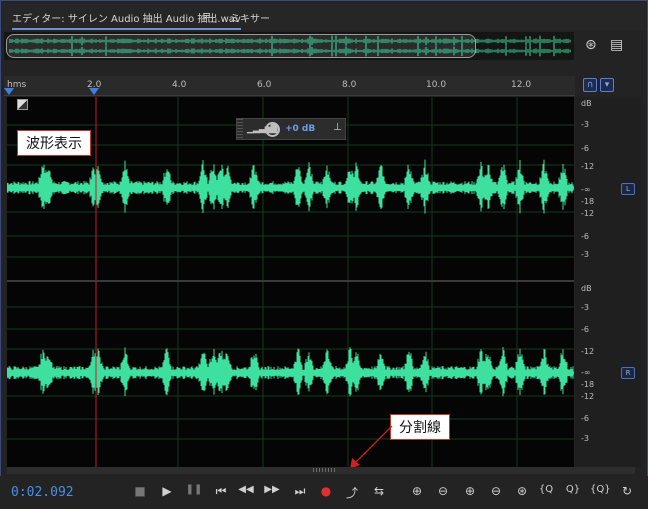 The image size is (648, 509). Describe the element at coordinates (521, 85) in the screenshot. I see `ruler-tick-label: 12.0` at that location.